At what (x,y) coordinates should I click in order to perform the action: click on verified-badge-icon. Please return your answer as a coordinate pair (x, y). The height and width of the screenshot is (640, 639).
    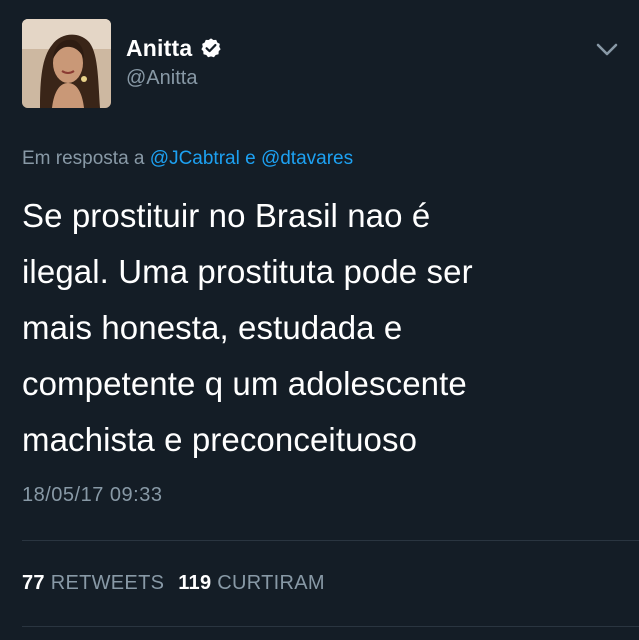
    Looking at the image, I should click on (211, 48).